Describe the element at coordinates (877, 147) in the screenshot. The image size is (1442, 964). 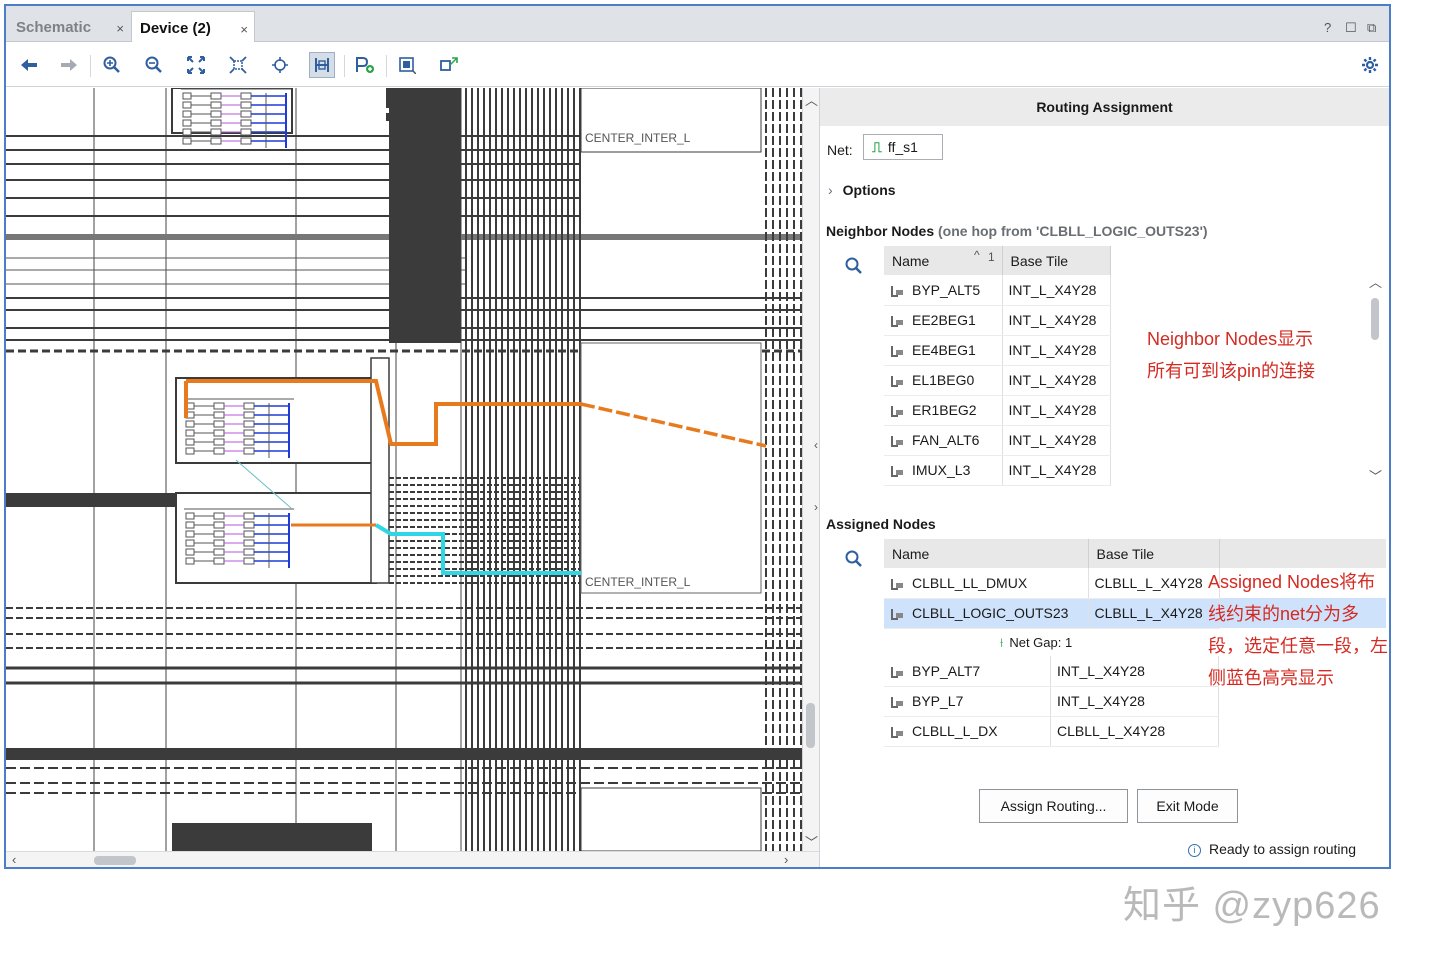
I see `net-icon: ⎍` at that location.